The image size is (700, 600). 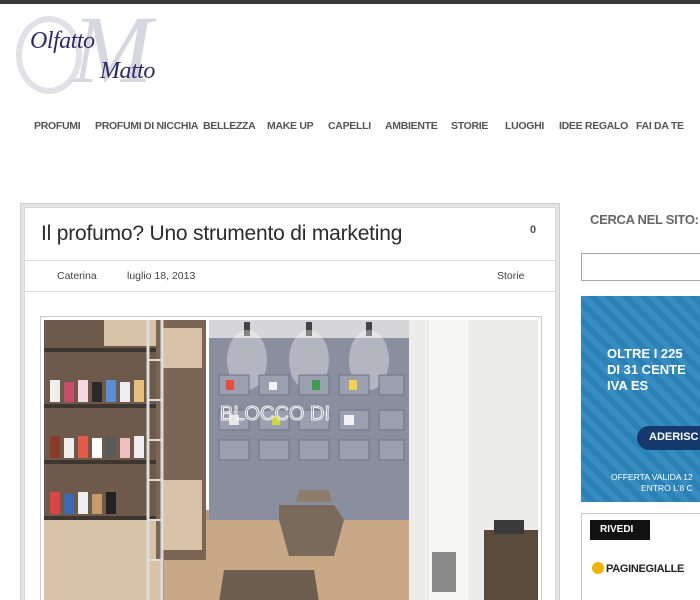 I want to click on post-author: Caterina, so click(x=77, y=276).